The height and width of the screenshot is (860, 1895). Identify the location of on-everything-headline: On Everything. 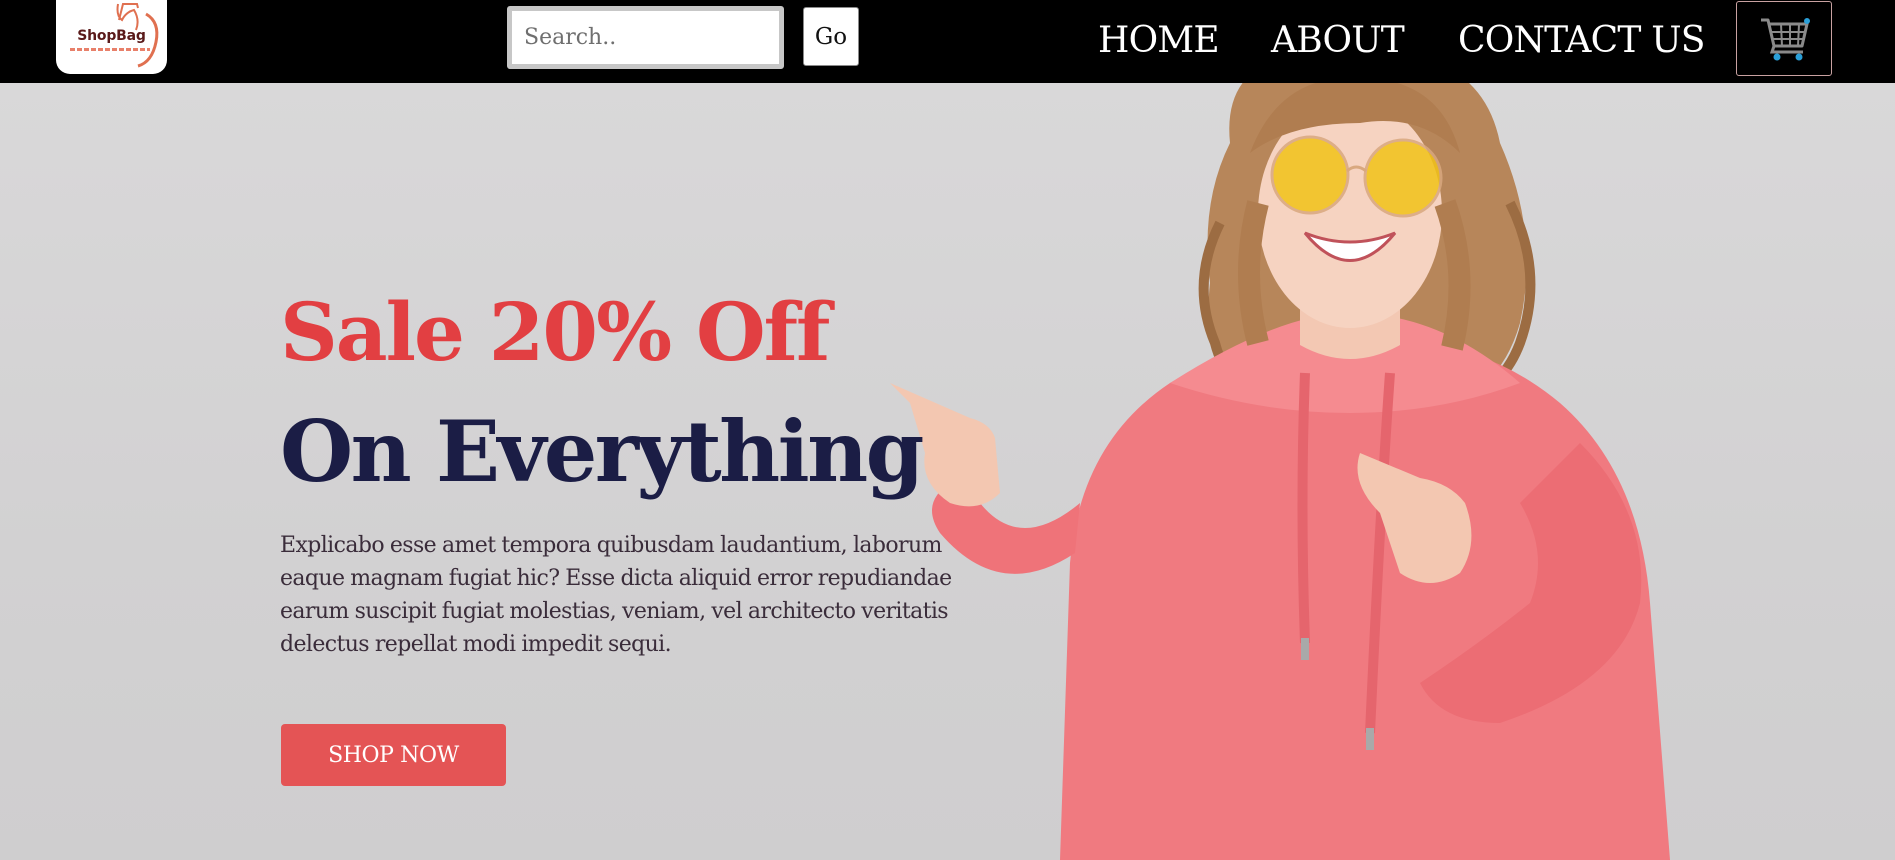
(602, 451).